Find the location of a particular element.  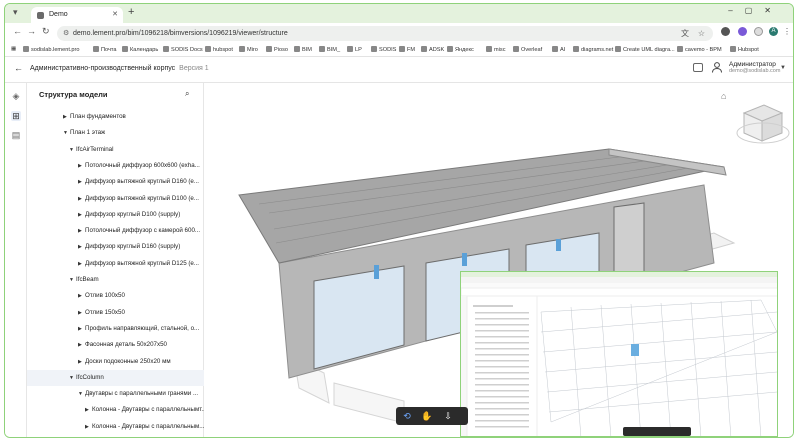

bookmark-3: SODIS Docs is located at coordinates (183, 49).